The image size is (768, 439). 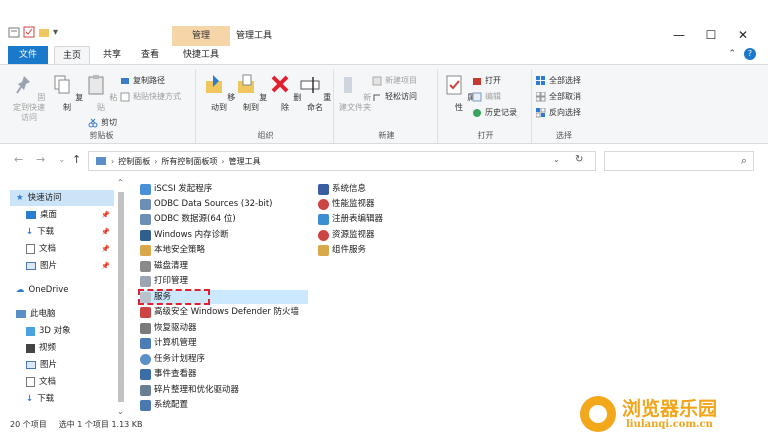 I want to click on paste-button: 粘贴, so click(x=101, y=93).